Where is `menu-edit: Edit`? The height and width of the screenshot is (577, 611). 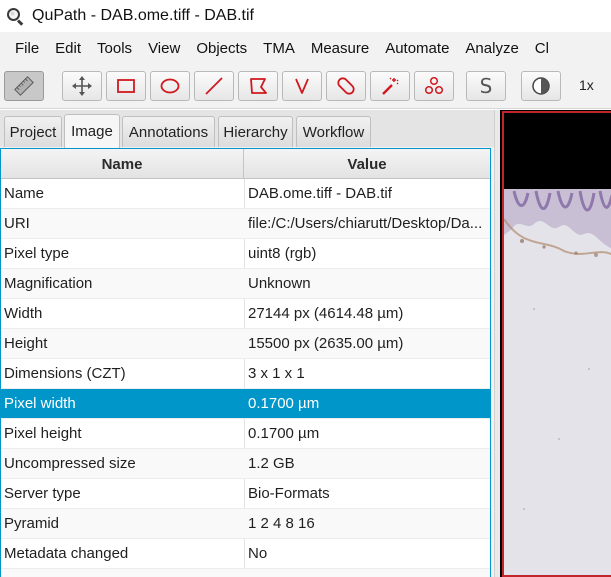
menu-edit: Edit is located at coordinates (68, 48).